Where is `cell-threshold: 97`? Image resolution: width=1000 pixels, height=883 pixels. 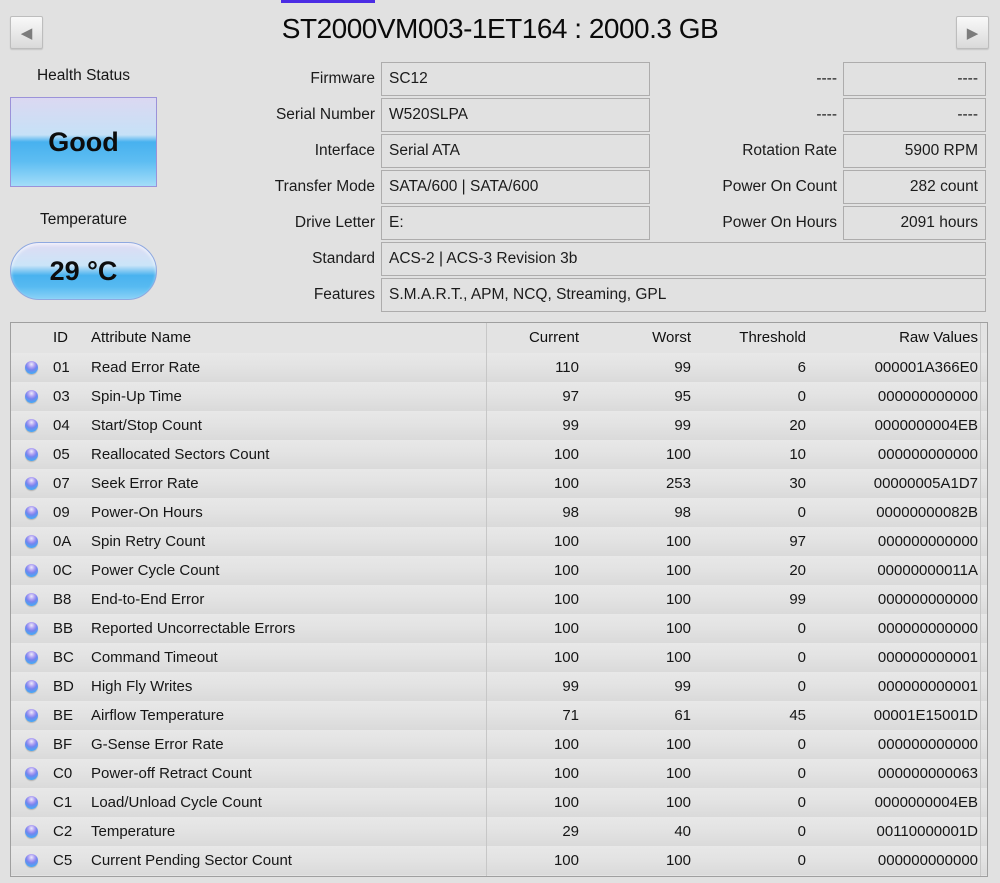
cell-threshold: 97 is located at coordinates (797, 541).